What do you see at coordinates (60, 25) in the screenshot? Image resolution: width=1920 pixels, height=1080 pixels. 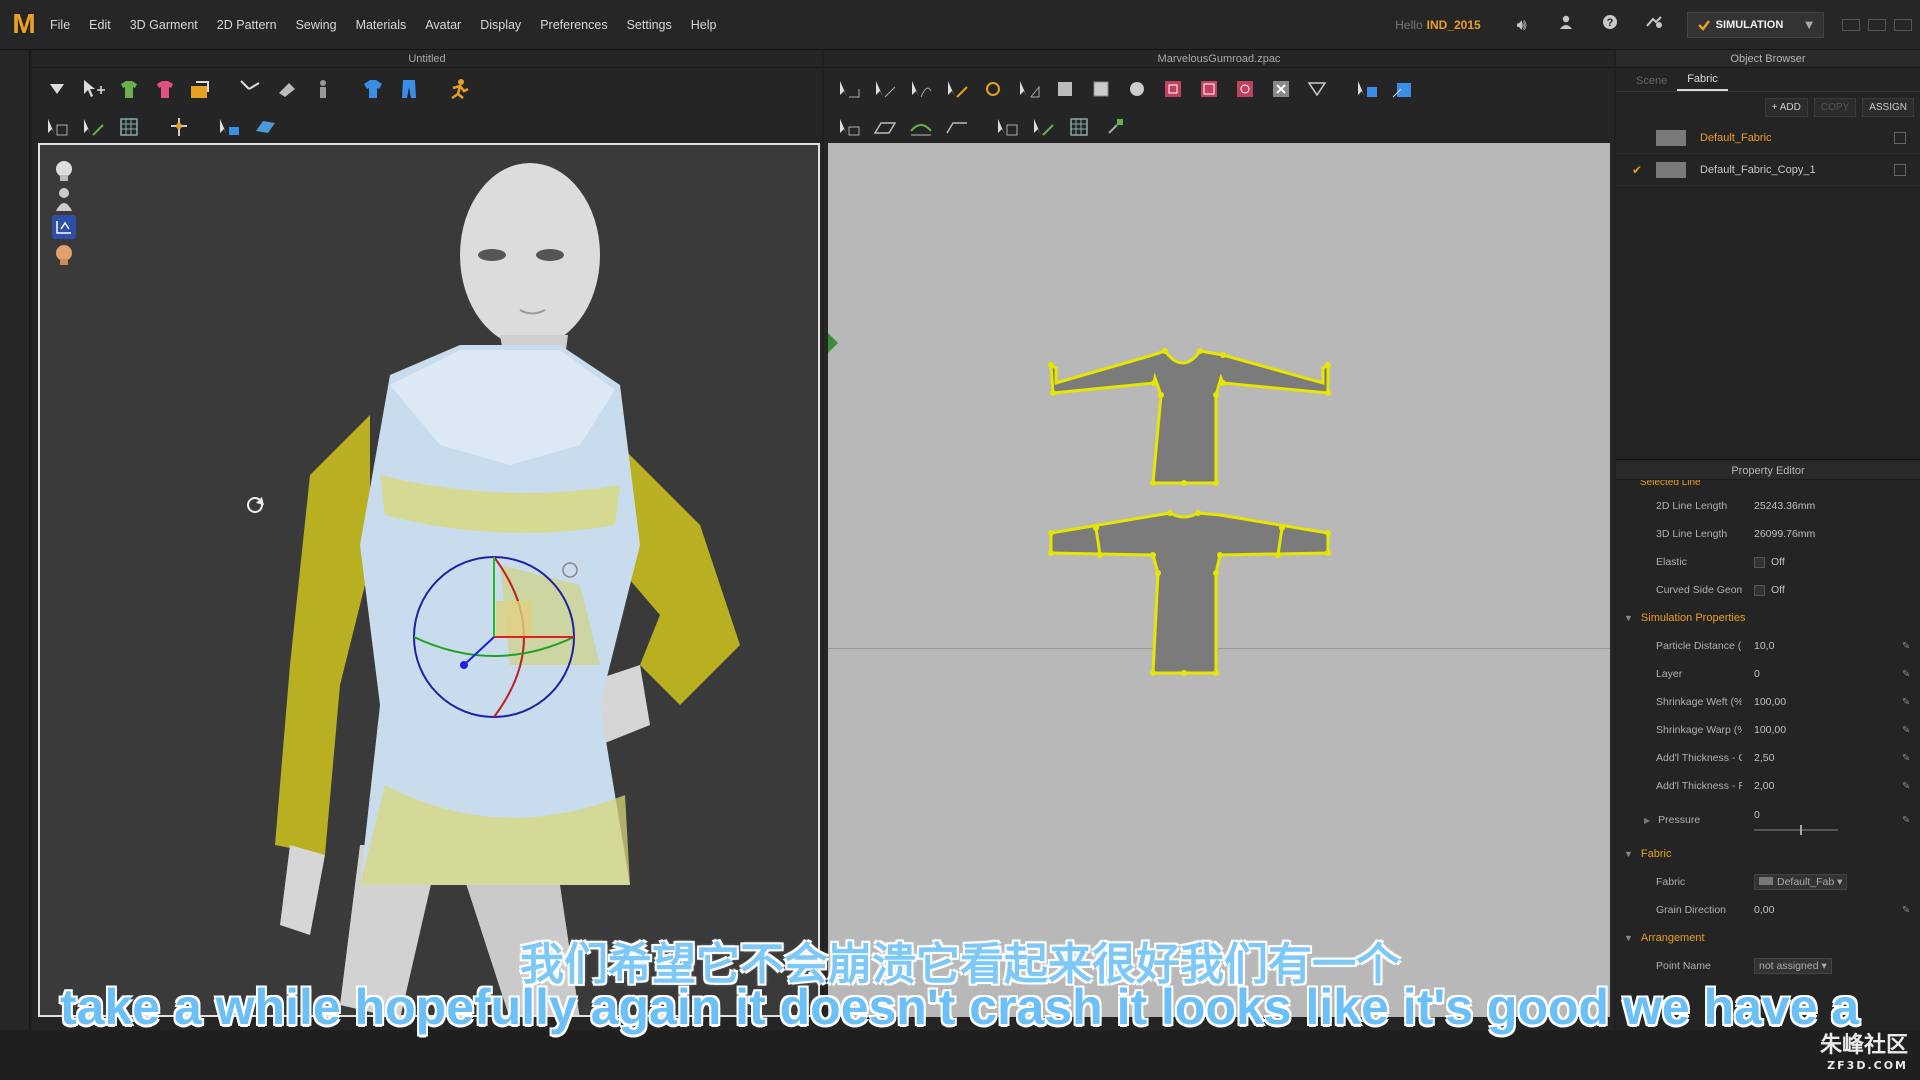 I see `menu-file: File` at bounding box center [60, 25].